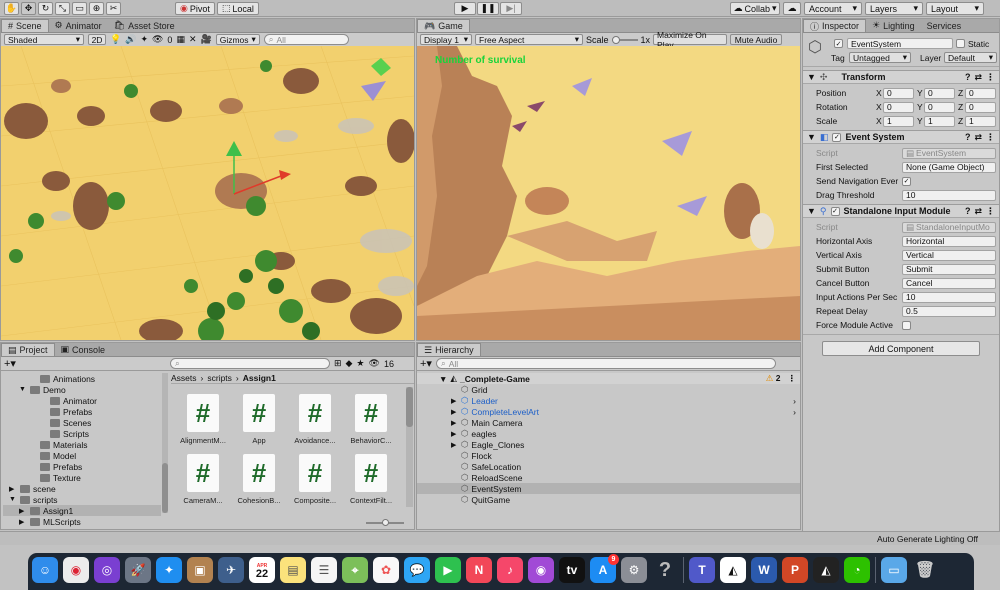  I want to click on breadcrumb-scripts: scripts, so click(219, 378).